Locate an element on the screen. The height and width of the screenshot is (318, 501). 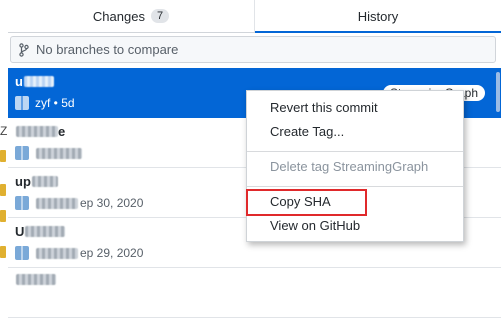
commit-meta: zyf • 5d is located at coordinates (45, 103).